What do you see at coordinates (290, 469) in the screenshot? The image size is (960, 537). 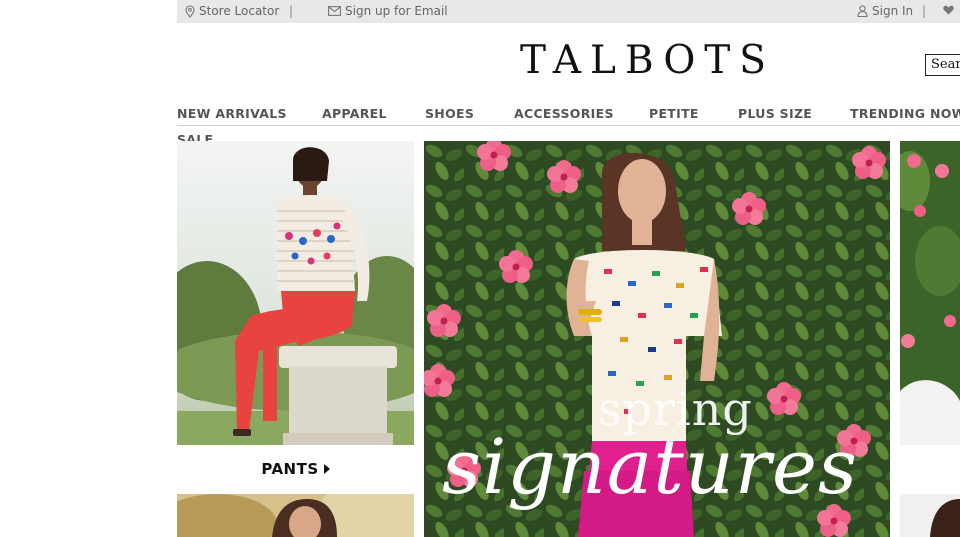 I see `pants-label: PANTS` at bounding box center [290, 469].